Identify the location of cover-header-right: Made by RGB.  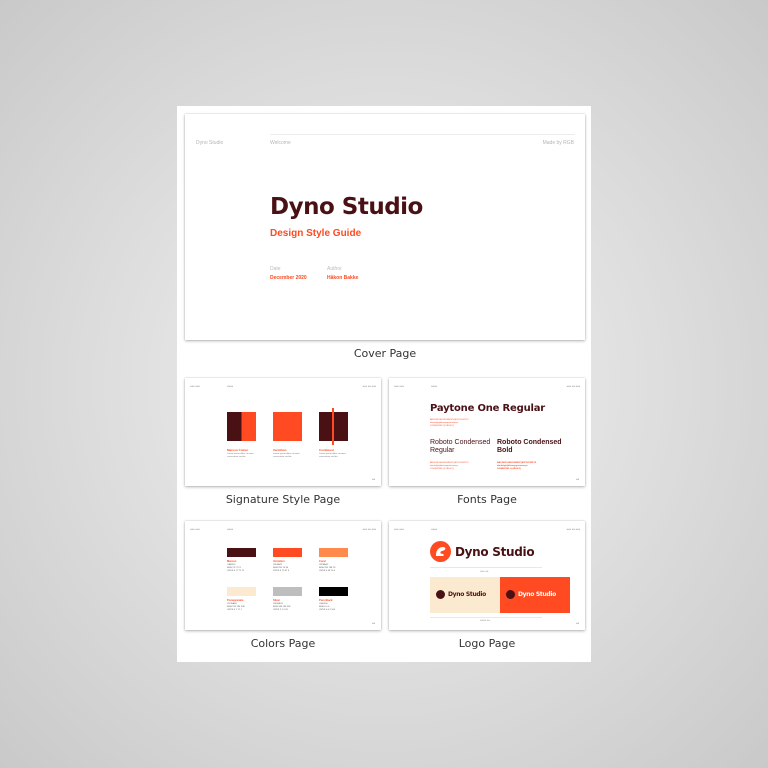
(558, 143).